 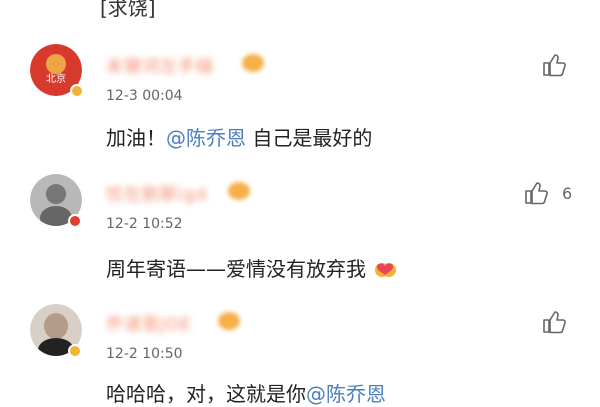 What do you see at coordinates (144, 354) in the screenshot?
I see `comment-time: 12-2 10:50` at bounding box center [144, 354].